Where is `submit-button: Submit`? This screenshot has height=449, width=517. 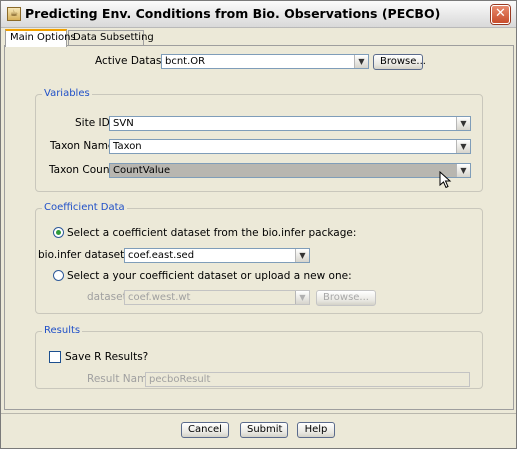 submit-button: Submit is located at coordinates (264, 430).